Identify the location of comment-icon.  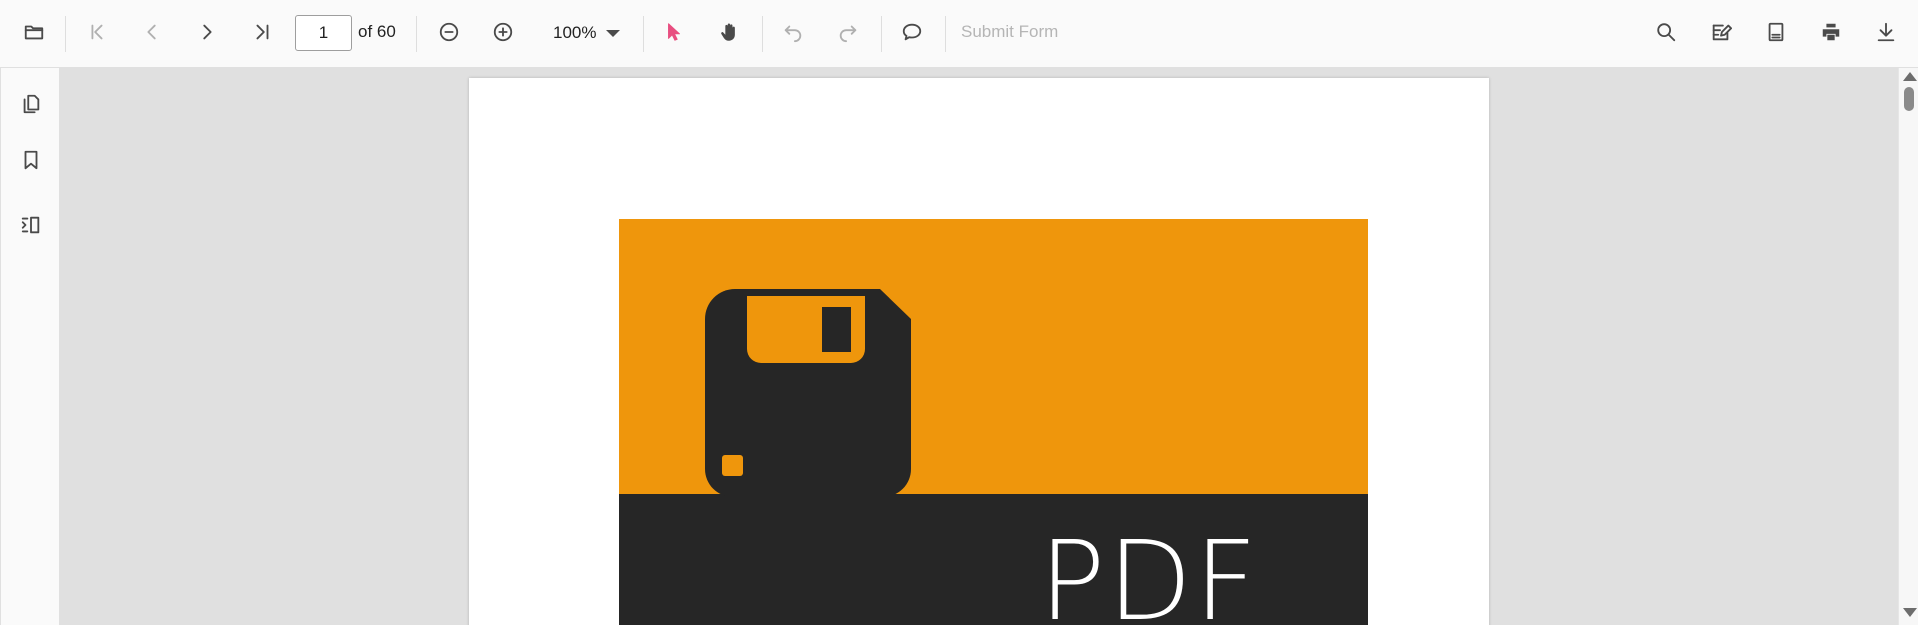
(912, 32).